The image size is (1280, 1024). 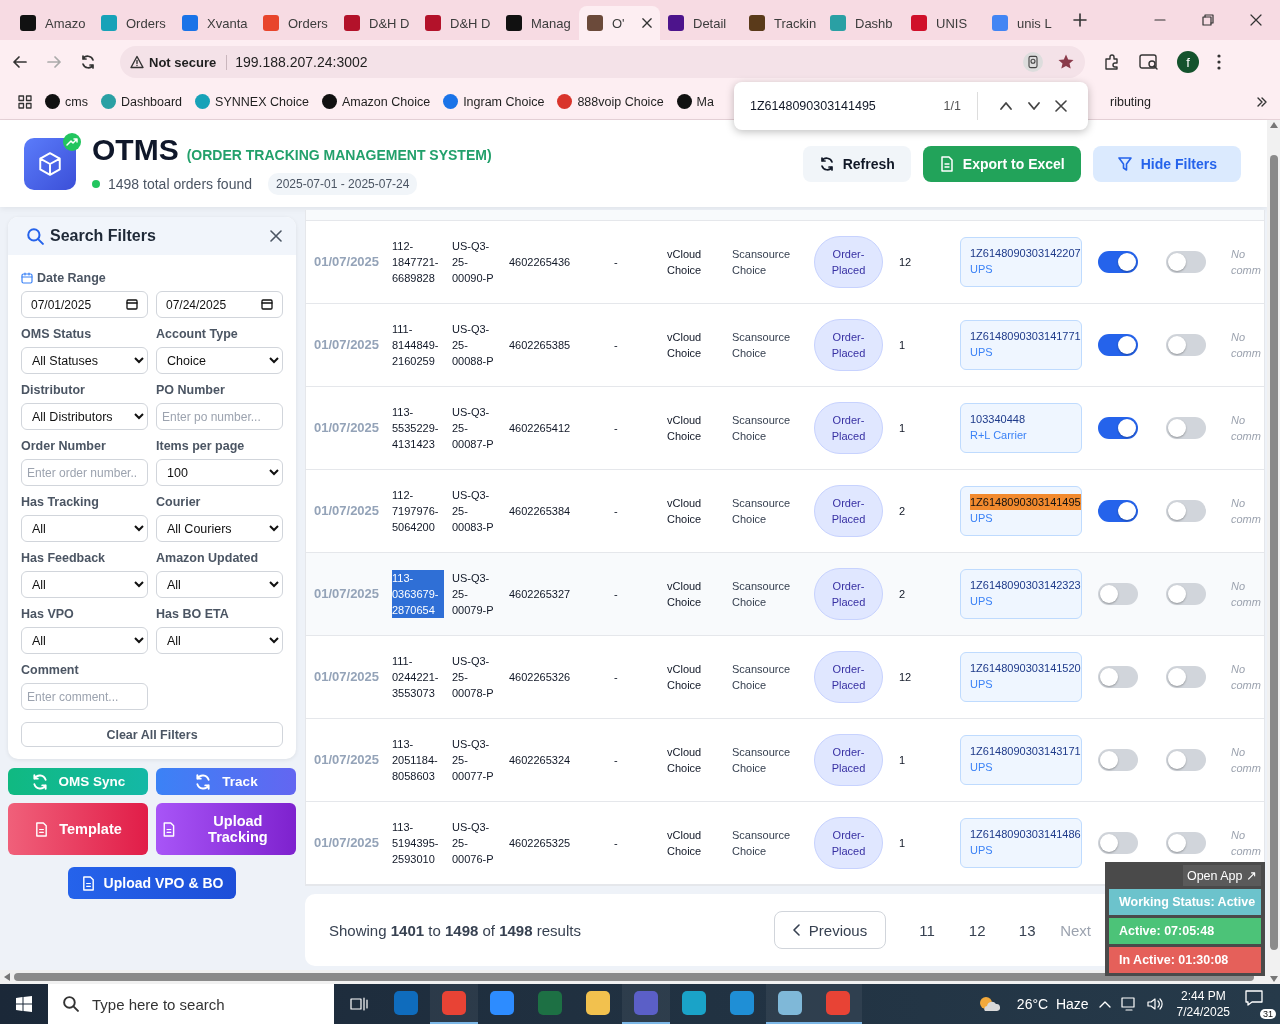 What do you see at coordinates (20, 62) in the screenshot?
I see `back-arrow-icon` at bounding box center [20, 62].